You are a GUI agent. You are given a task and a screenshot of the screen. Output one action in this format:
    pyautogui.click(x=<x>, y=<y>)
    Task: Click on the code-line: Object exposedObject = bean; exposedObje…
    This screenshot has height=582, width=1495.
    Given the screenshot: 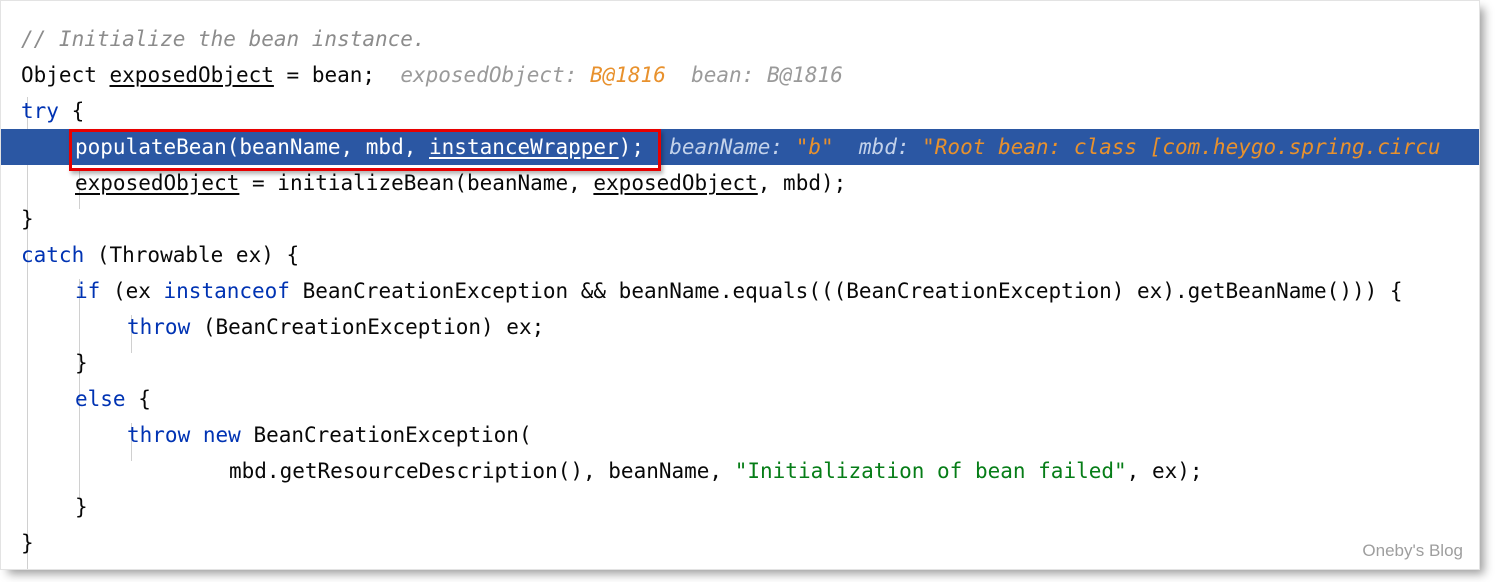 What is the action you would take?
    pyautogui.click(x=740, y=75)
    